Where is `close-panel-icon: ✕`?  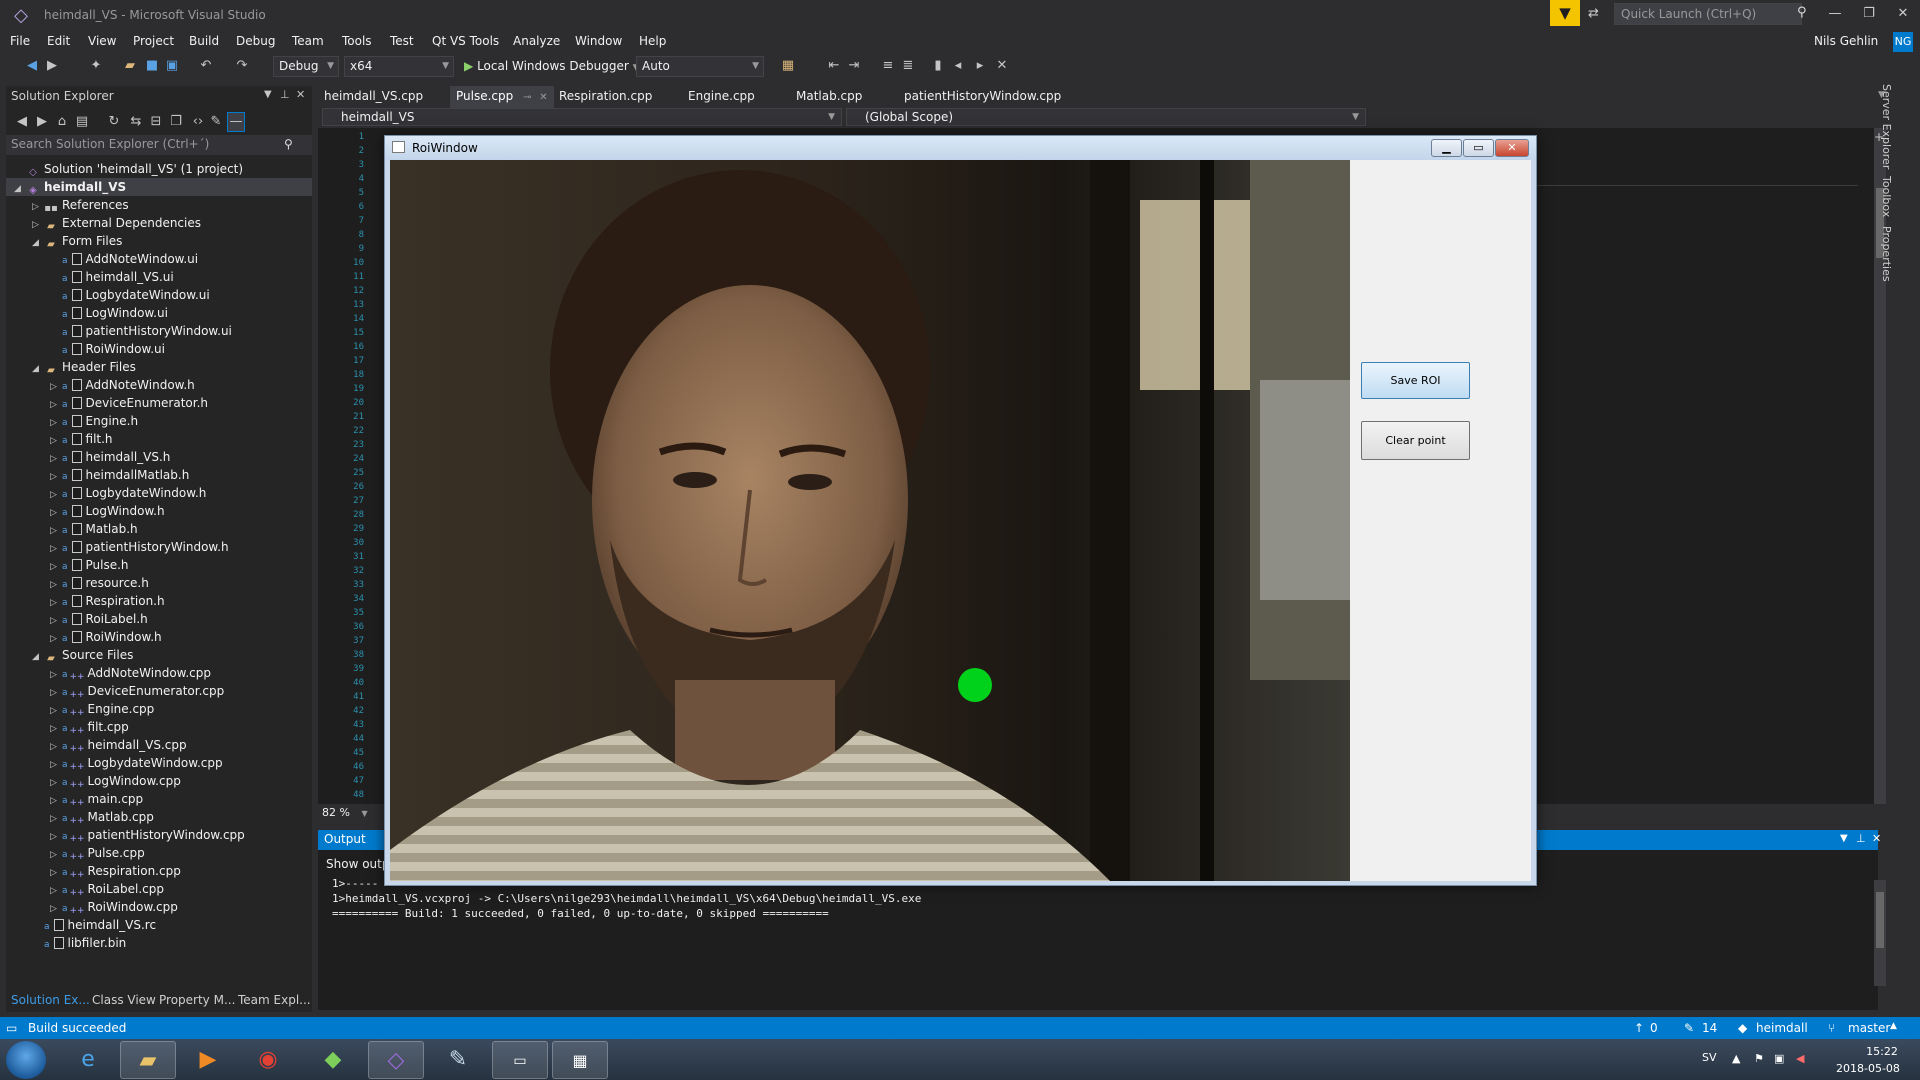
close-panel-icon: ✕ is located at coordinates (300, 94).